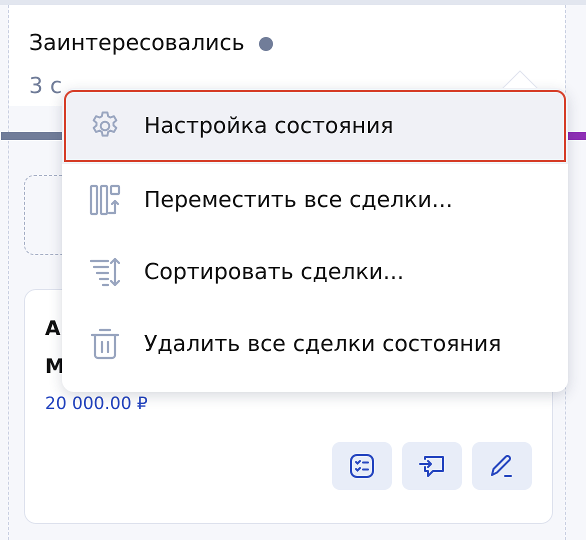 Image resolution: width=586 pixels, height=540 pixels. I want to click on checklist-icon, so click(362, 466).